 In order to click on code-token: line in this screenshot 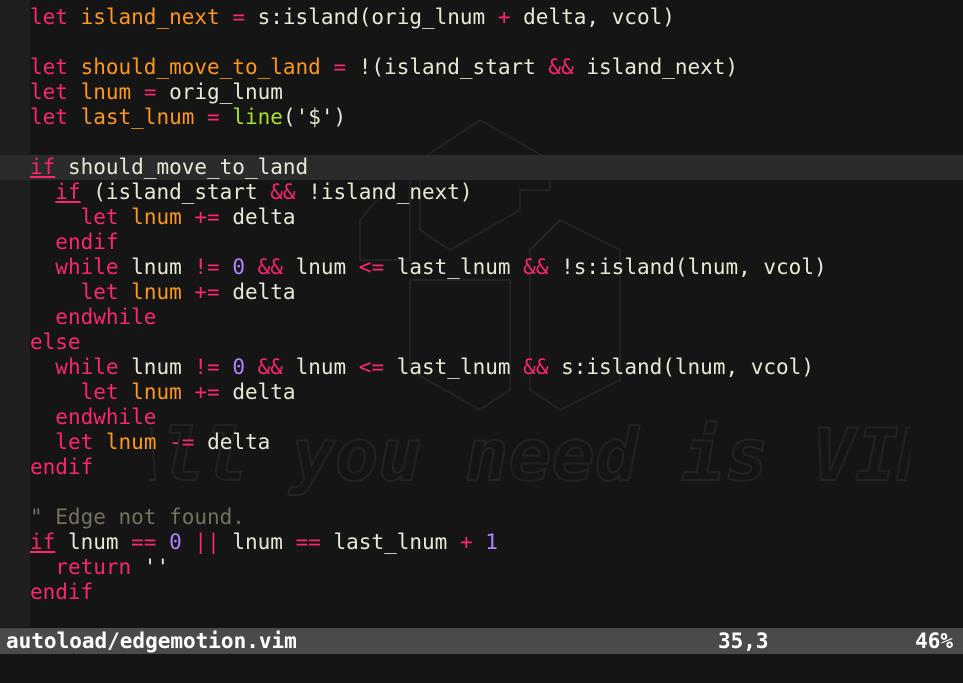, I will do `click(257, 117)`.